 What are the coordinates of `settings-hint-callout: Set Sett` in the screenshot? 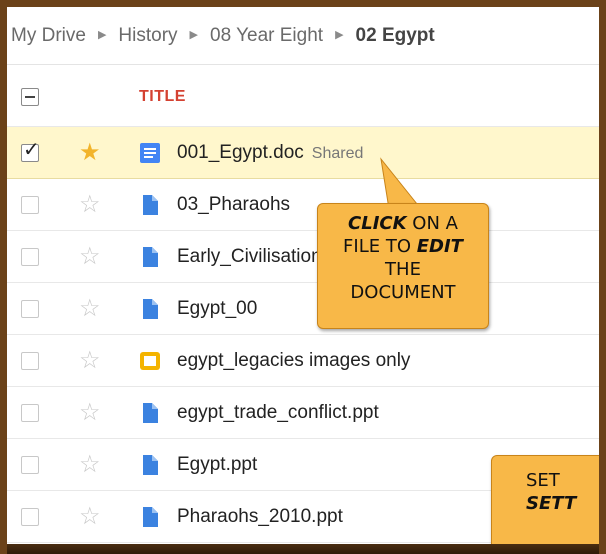 It's located at (545, 504).